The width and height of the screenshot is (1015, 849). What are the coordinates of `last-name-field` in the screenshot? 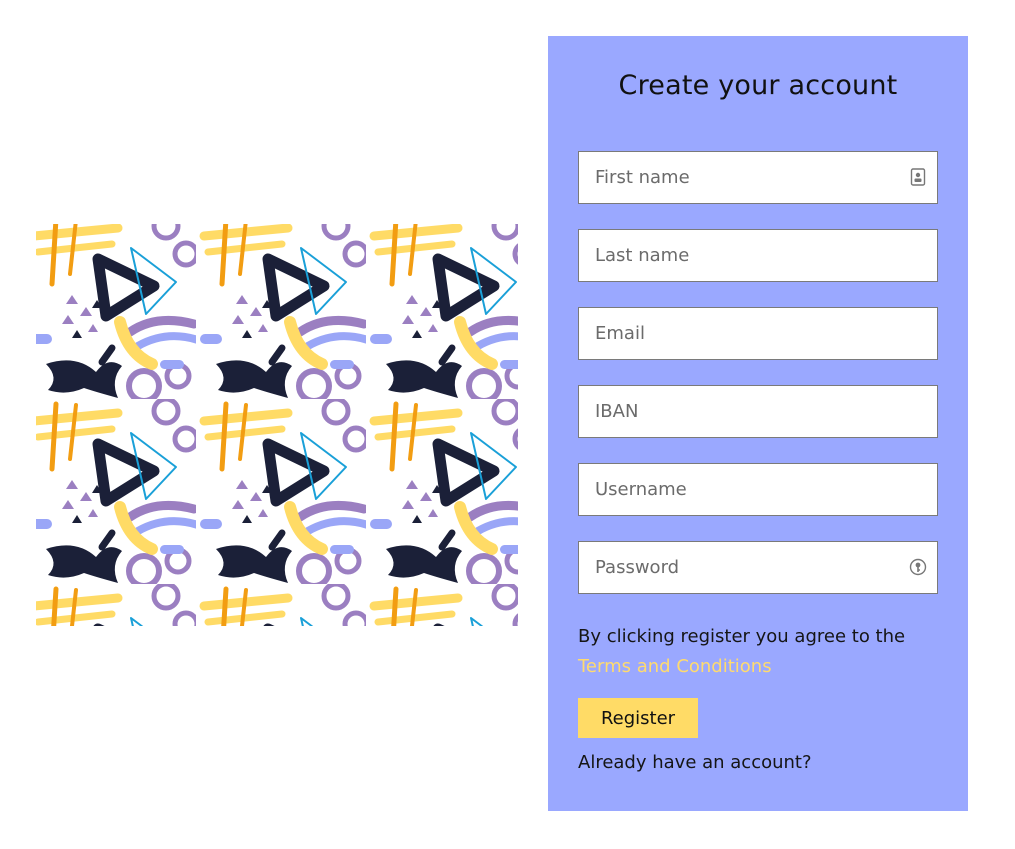 It's located at (758, 255).